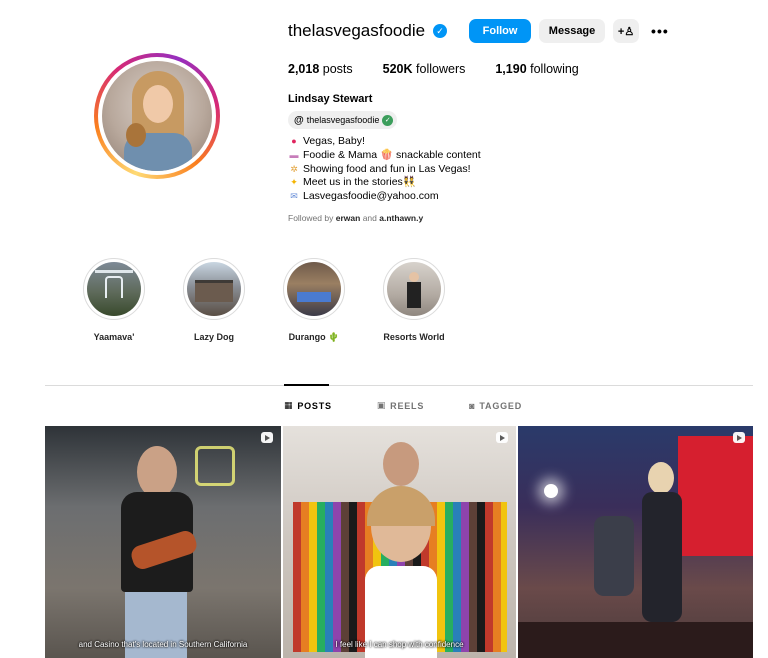 This screenshot has width=768, height=658. I want to click on highlight-item: Resorts World, so click(414, 300).